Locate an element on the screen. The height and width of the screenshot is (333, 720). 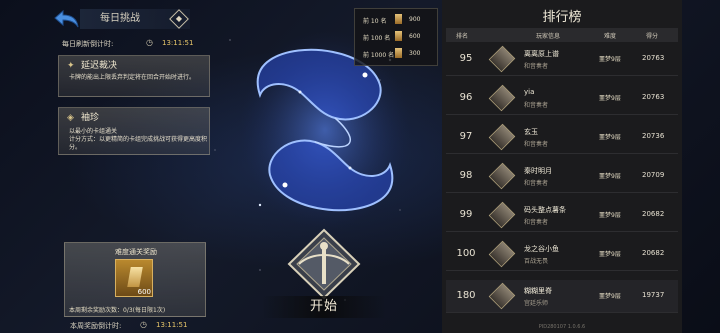
threshold-rank: 前 1000 名 is located at coordinates (379, 55).